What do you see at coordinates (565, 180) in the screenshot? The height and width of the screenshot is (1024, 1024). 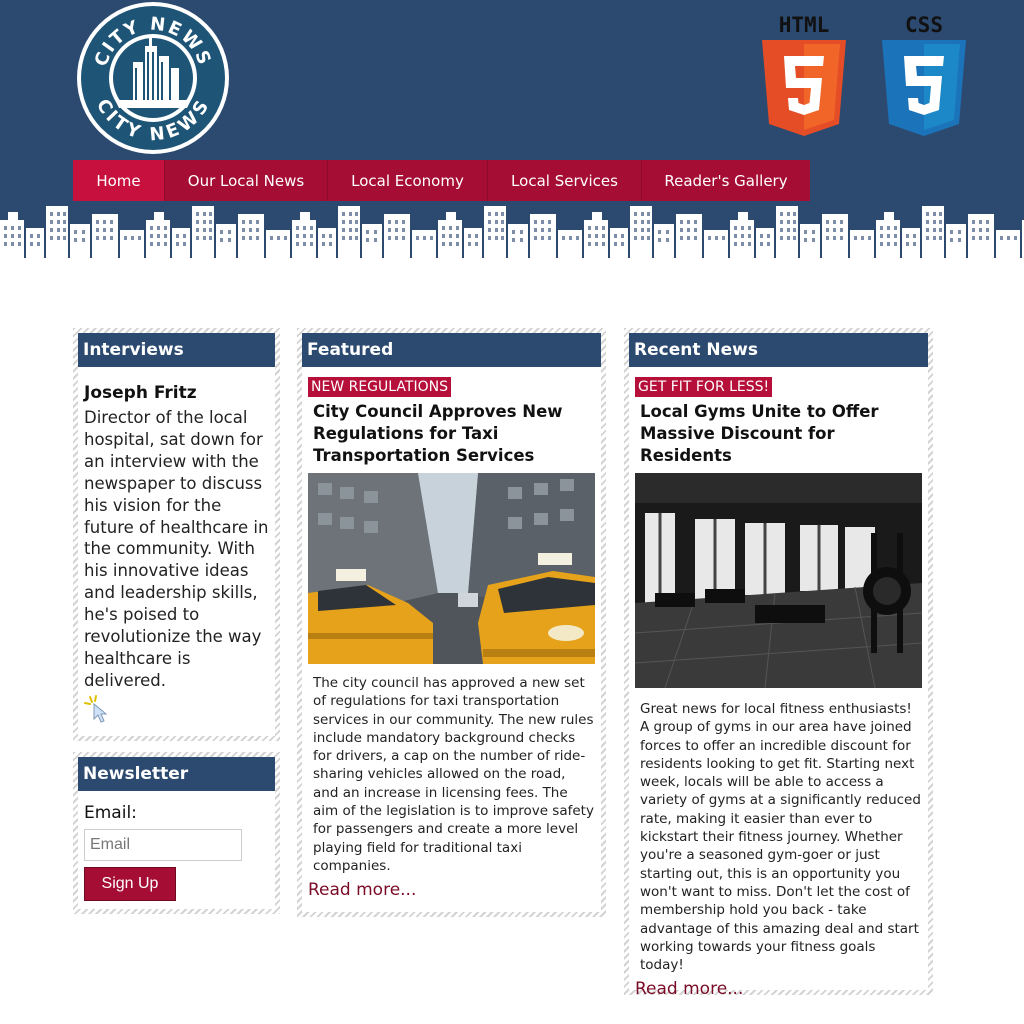 I see `nav-local-services: Local Services` at bounding box center [565, 180].